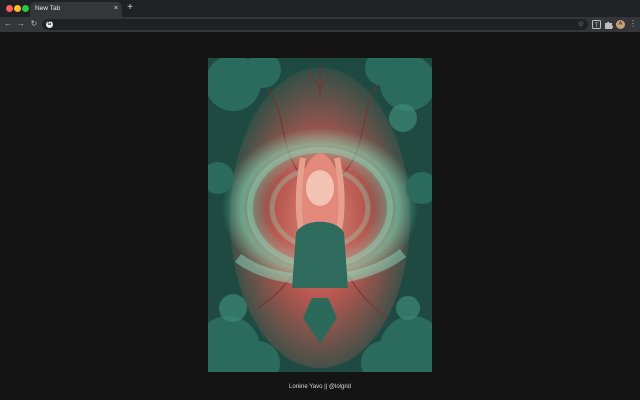 The height and width of the screenshot is (400, 640). I want to click on translate-icon: T, so click(596, 24).